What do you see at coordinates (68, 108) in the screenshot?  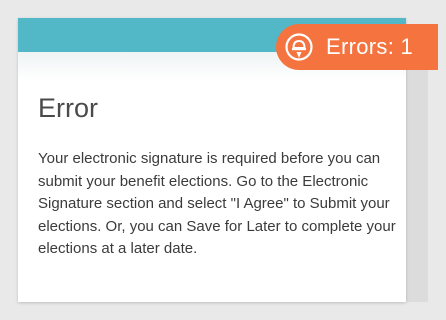 I see `dialog-title: Error` at bounding box center [68, 108].